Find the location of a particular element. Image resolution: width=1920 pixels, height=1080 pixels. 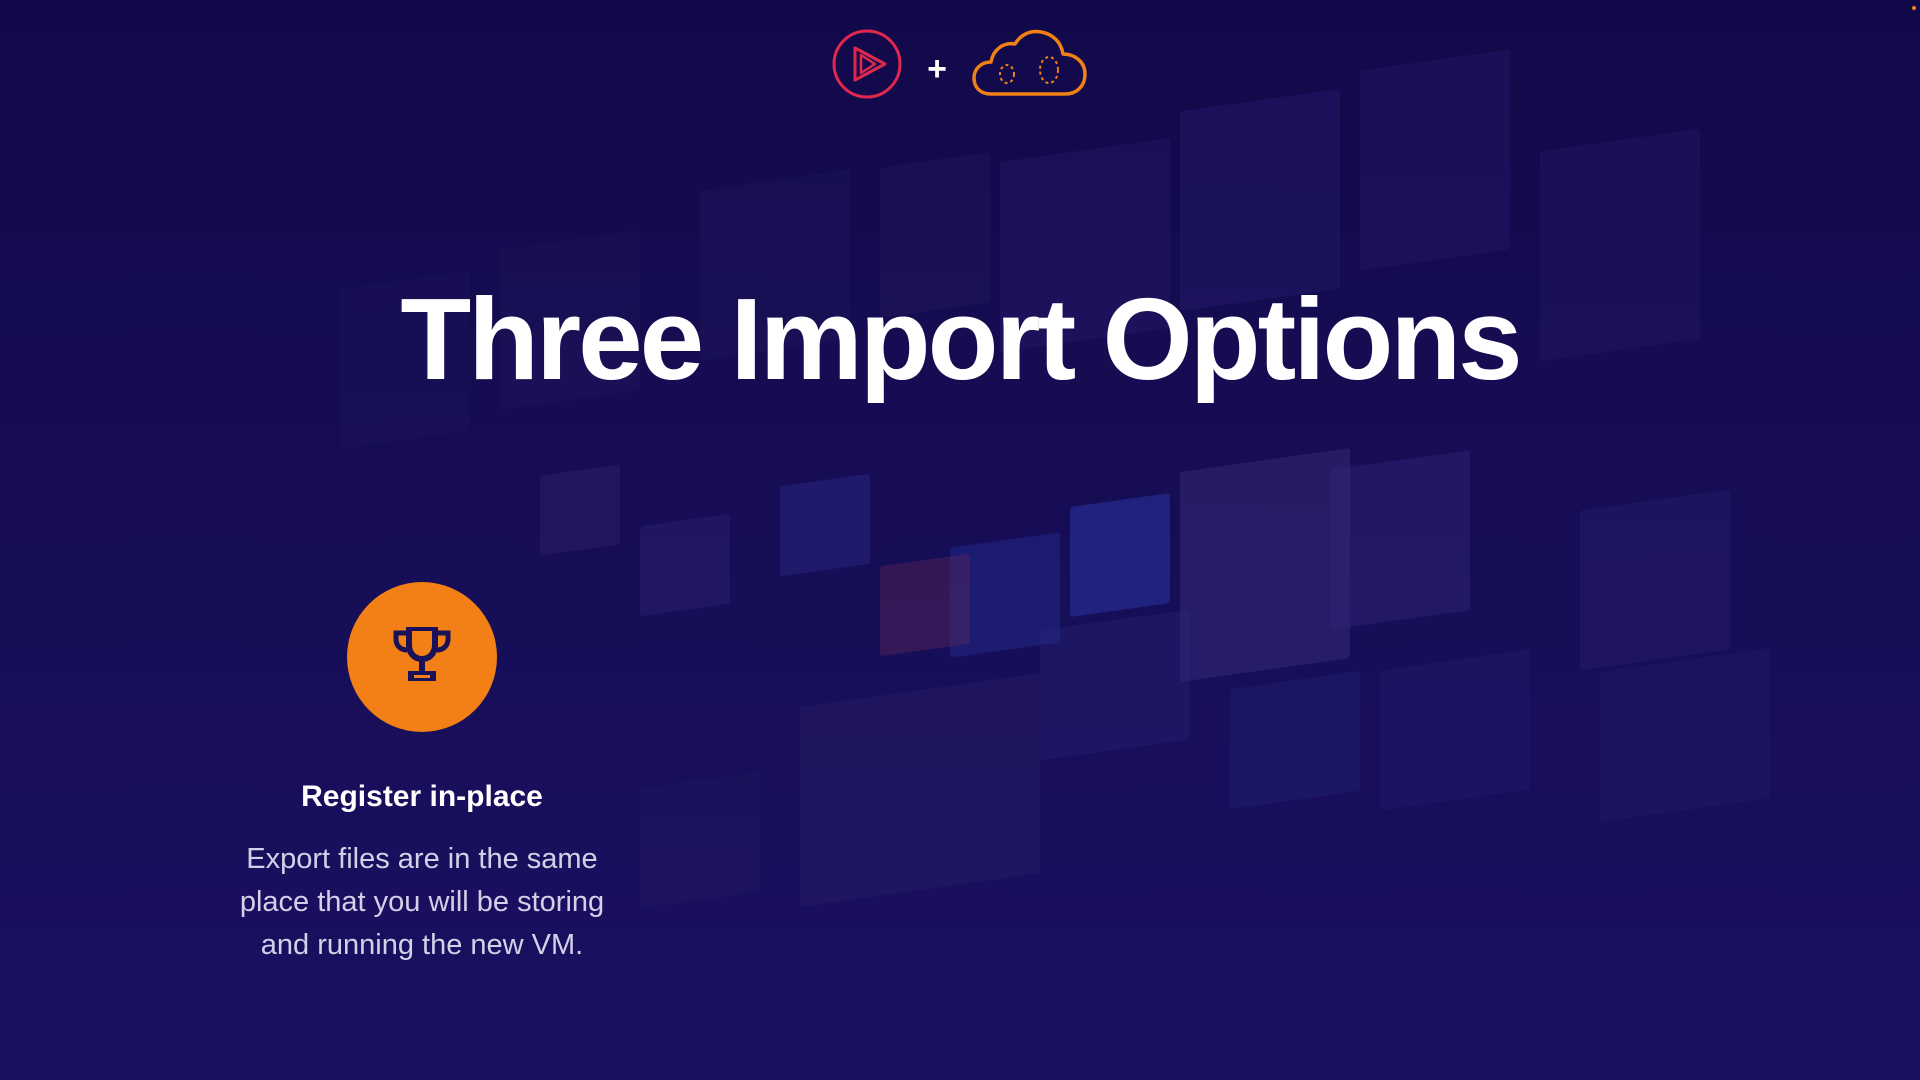

corner-dot is located at coordinates (1914, 8).